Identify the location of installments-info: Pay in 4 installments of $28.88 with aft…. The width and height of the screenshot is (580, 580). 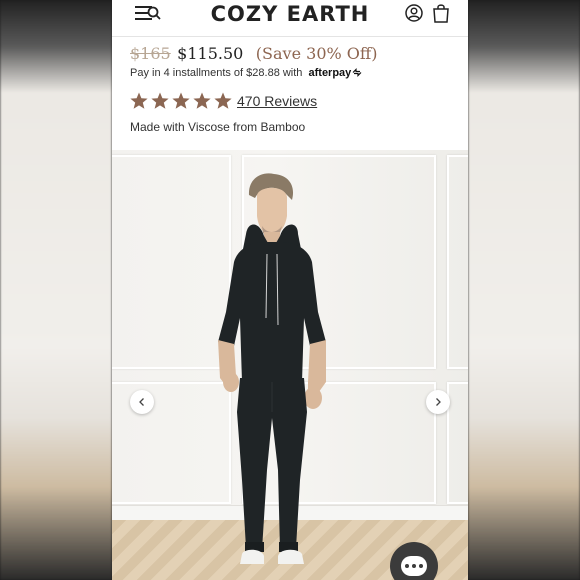
(246, 73).